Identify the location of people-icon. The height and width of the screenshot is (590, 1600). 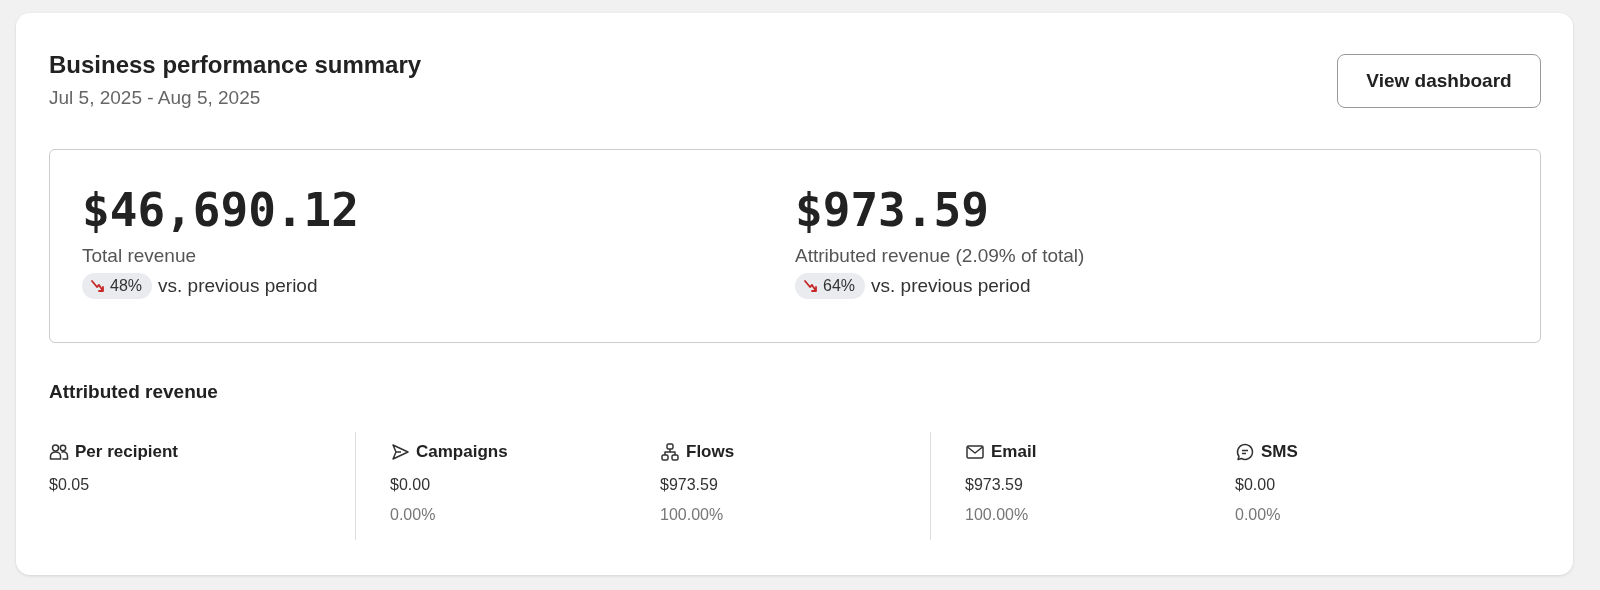
(59, 452).